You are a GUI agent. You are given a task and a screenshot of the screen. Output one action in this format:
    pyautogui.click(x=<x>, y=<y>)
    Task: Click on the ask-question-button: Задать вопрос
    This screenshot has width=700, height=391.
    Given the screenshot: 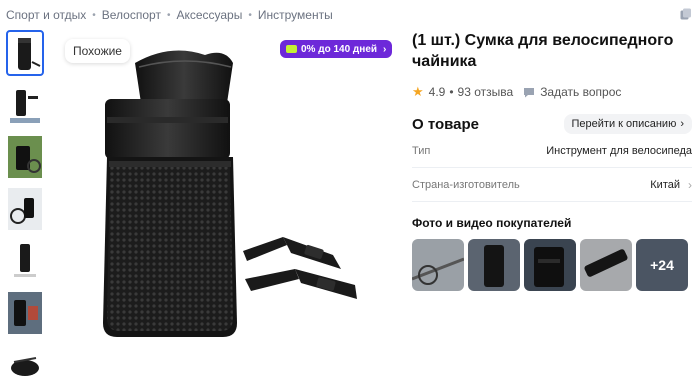 What is the action you would take?
    pyautogui.click(x=572, y=92)
    